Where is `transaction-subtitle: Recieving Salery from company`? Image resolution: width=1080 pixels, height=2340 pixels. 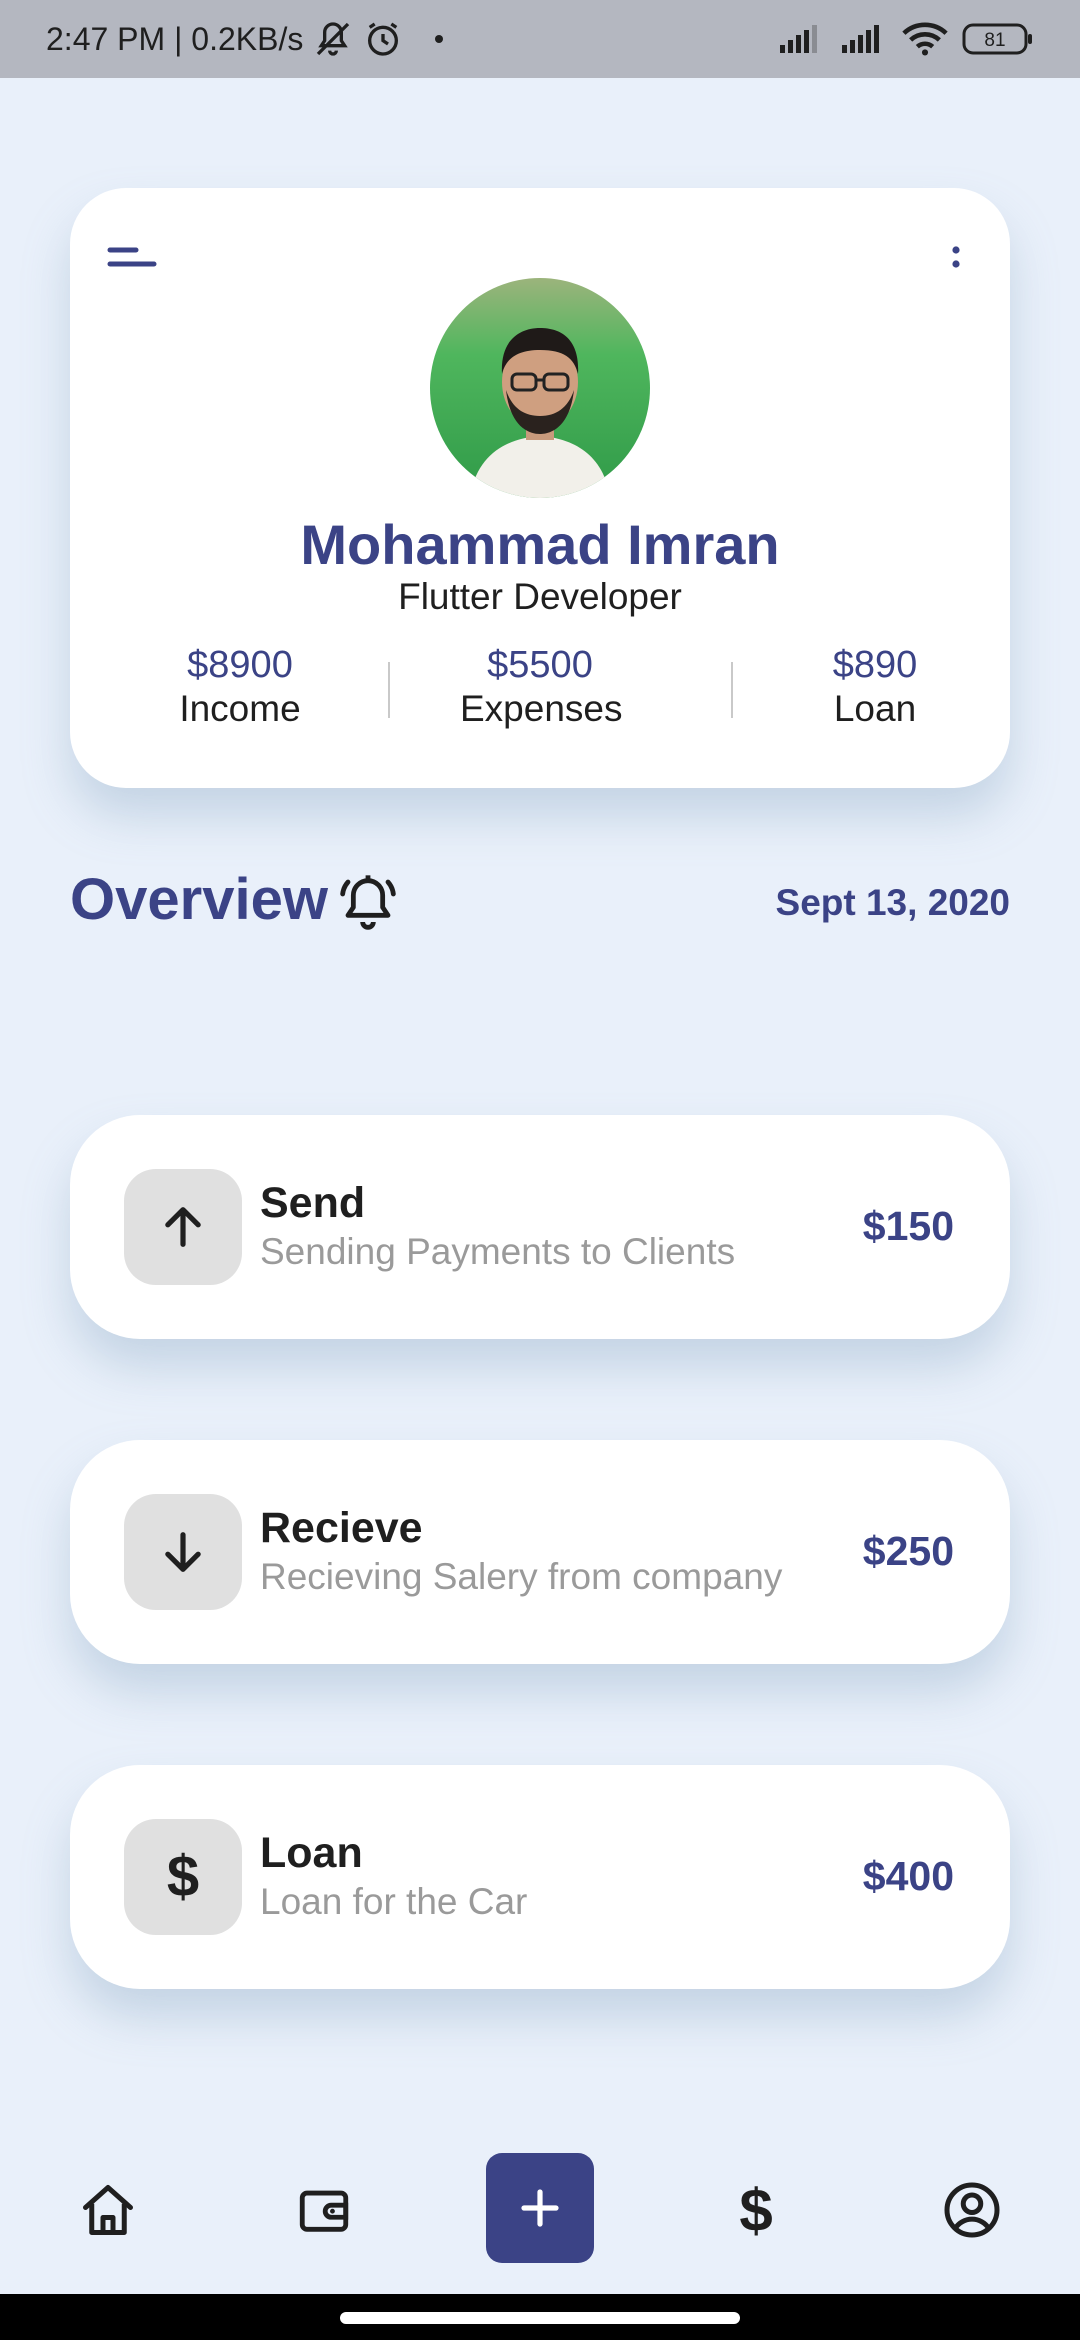
transaction-subtitle: Recieving Salery from company is located at coordinates (521, 1576).